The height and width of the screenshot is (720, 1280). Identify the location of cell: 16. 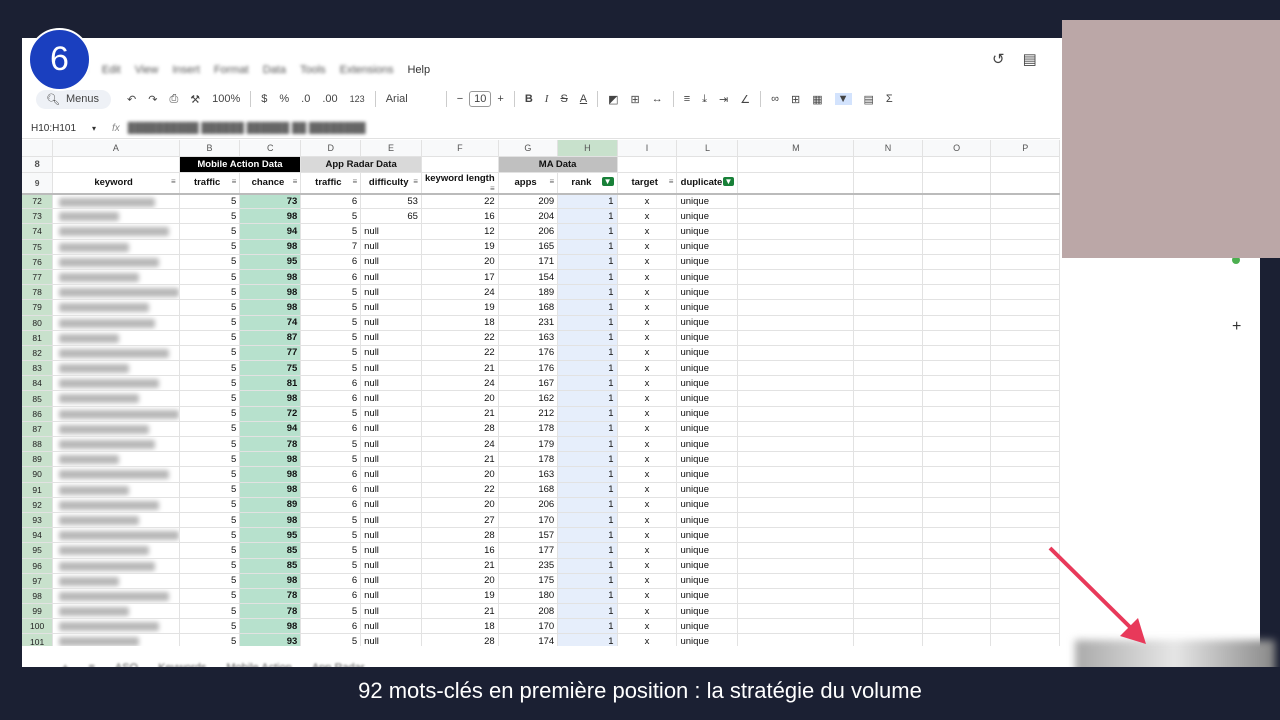
(460, 550).